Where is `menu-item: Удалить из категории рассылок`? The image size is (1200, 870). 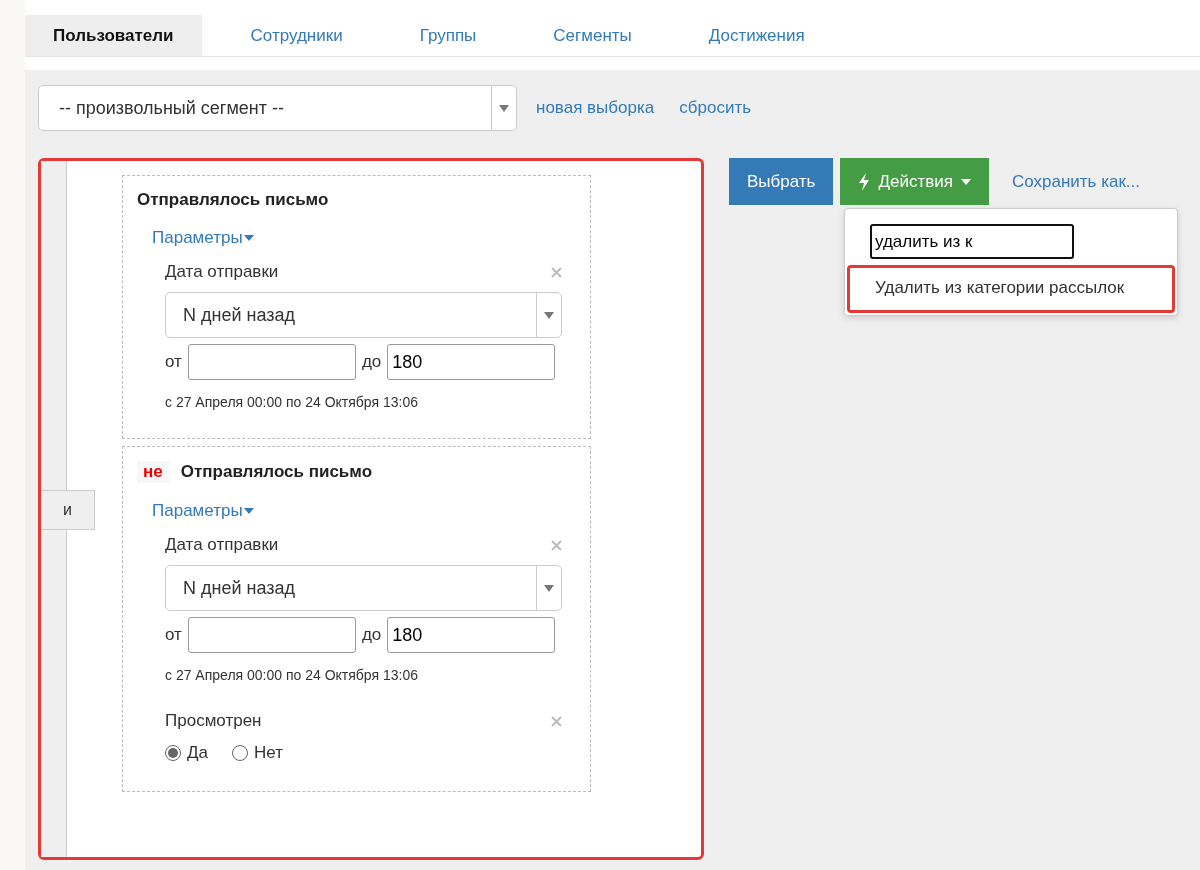
menu-item: Удалить из категории рассылок is located at coordinates (1011, 289).